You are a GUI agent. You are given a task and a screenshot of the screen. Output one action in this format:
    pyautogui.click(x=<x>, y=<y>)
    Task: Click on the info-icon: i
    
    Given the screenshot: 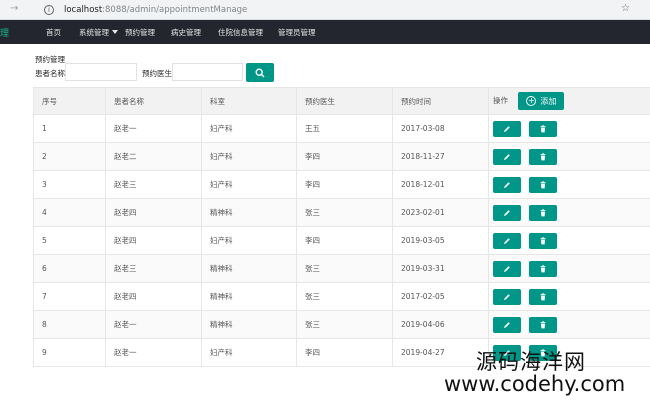 What is the action you would take?
    pyautogui.click(x=49, y=10)
    